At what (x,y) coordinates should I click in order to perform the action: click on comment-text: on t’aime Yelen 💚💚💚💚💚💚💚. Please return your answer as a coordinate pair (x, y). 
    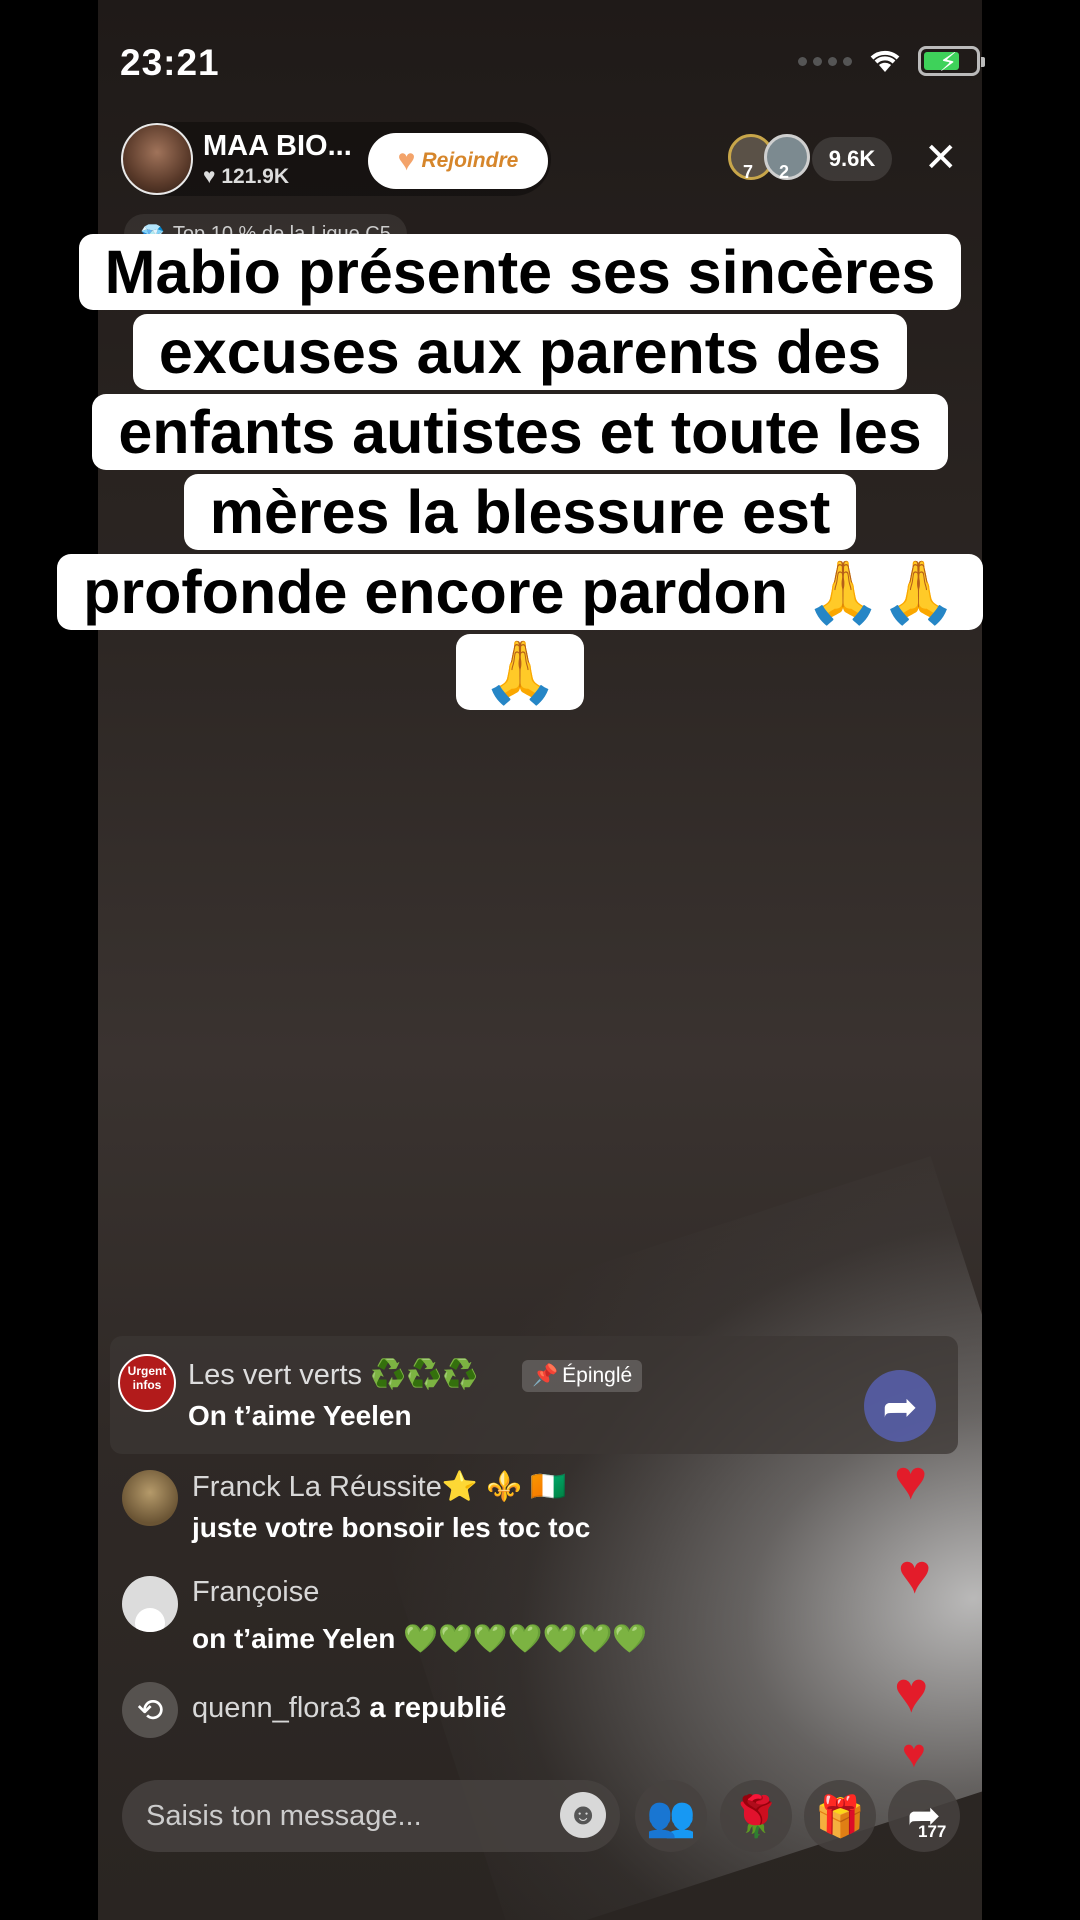
    Looking at the image, I should click on (420, 1638).